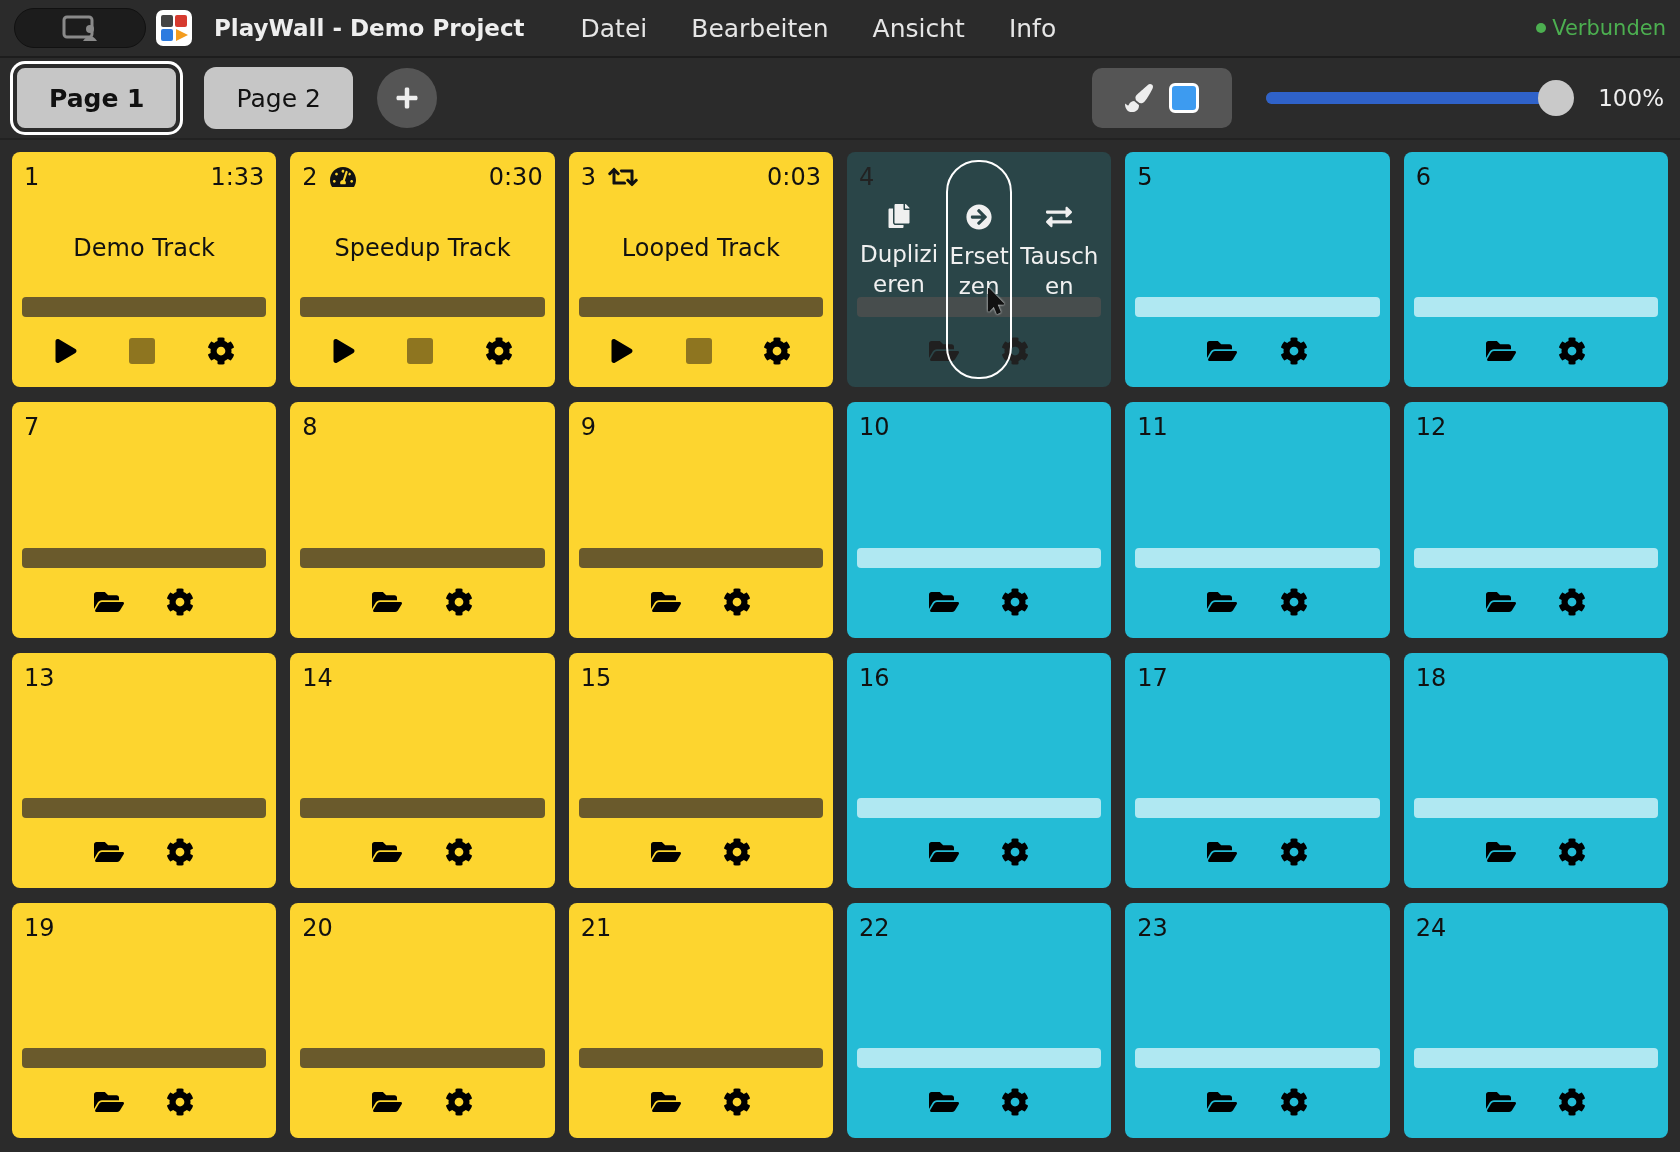 This screenshot has height=1152, width=1680. Describe the element at coordinates (979, 1020) in the screenshot. I see `sound-card: 22` at that location.